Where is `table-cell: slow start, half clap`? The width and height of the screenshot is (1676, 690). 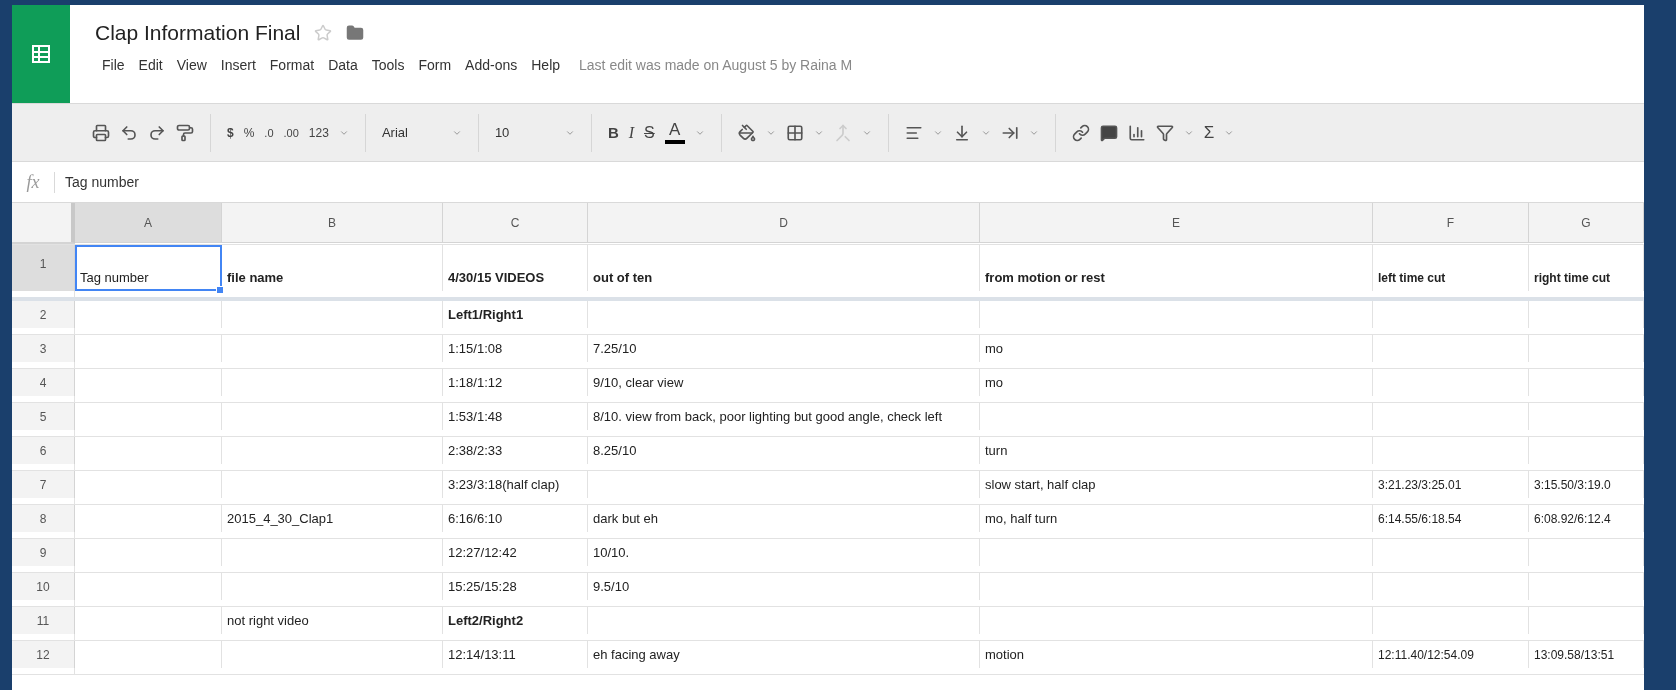
table-cell: slow start, half clap is located at coordinates (1176, 484).